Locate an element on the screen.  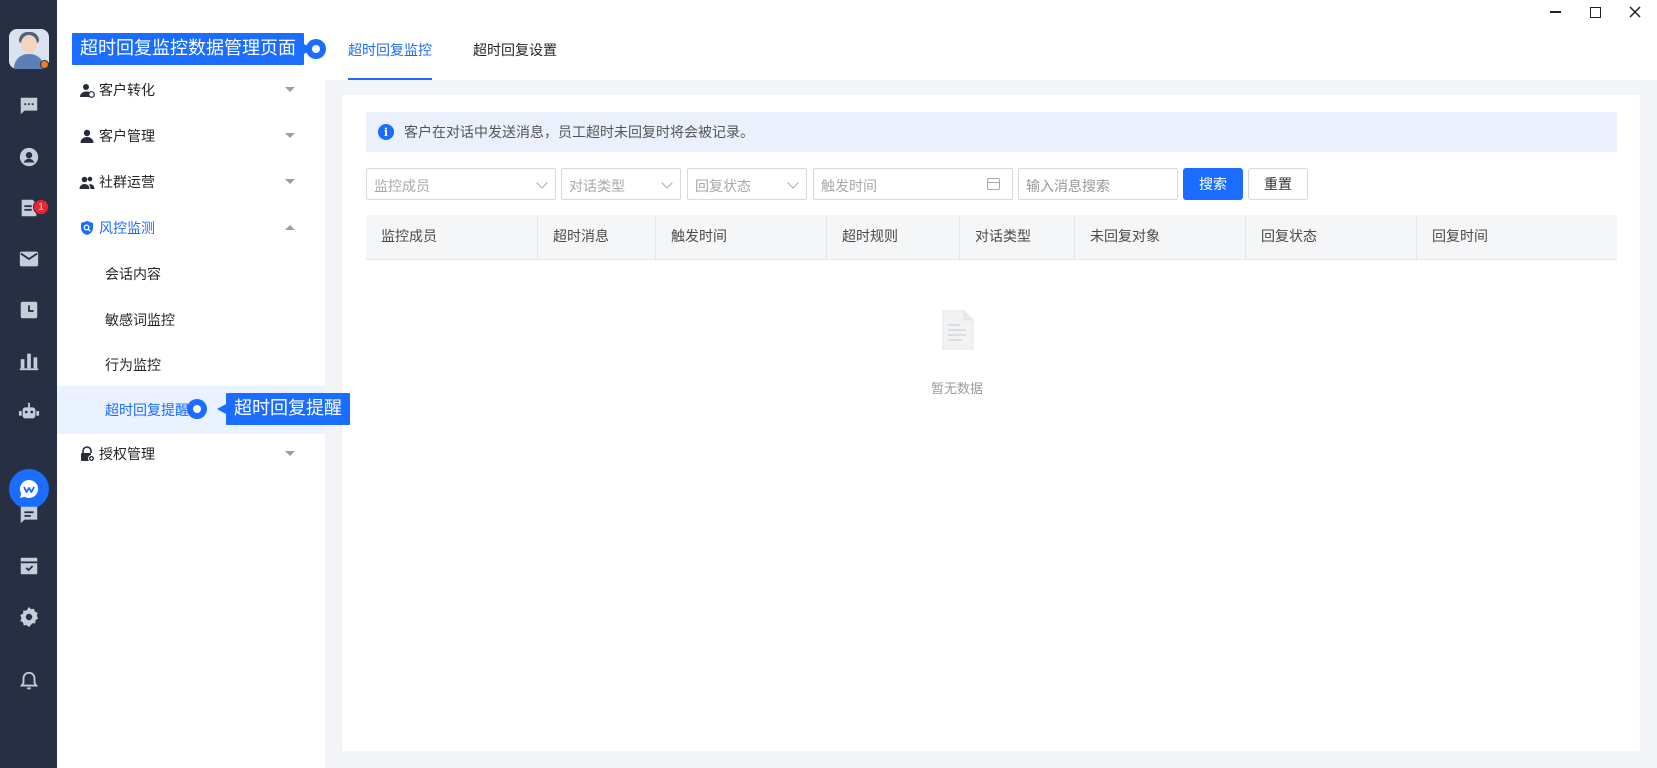
minimize-icon is located at coordinates (1555, 12).